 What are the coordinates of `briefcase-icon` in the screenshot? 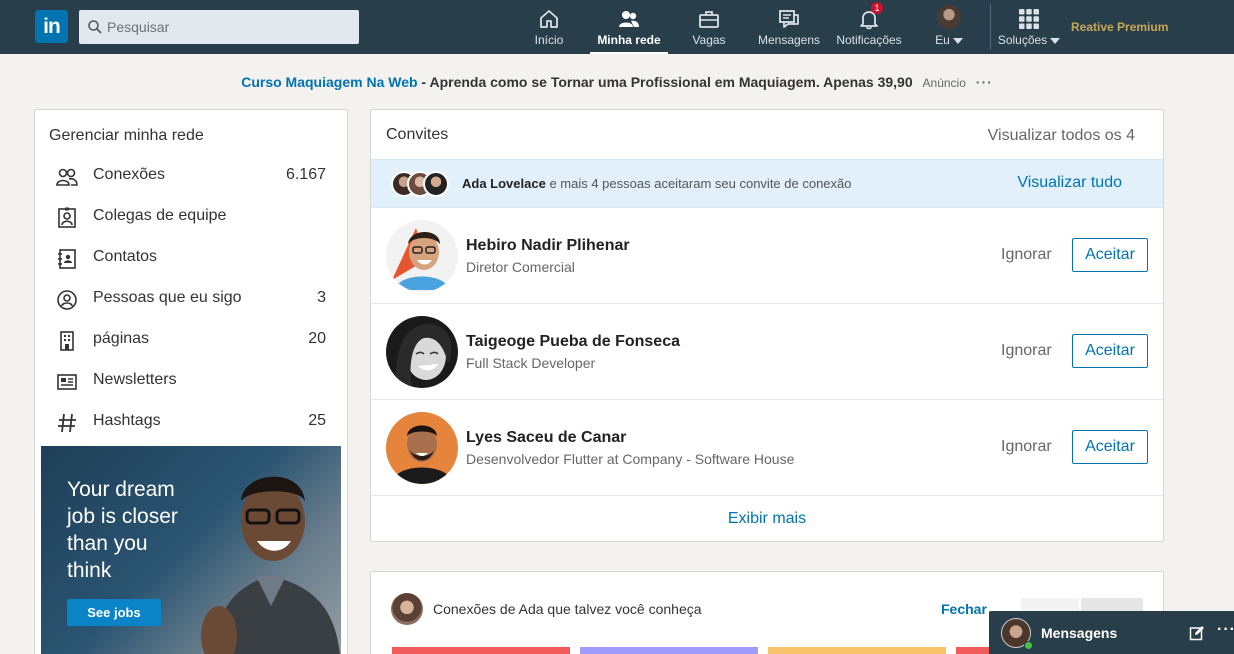 It's located at (709, 19).